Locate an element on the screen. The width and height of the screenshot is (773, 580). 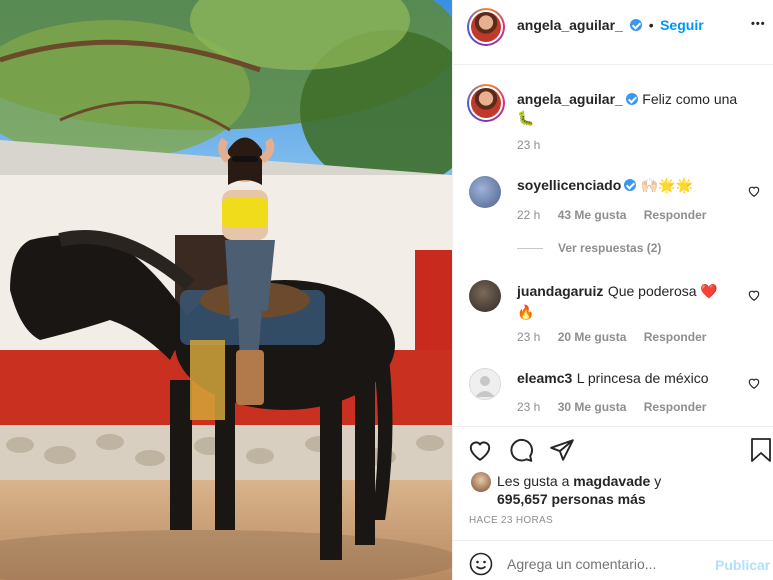
comment-meta: 23 h 30 Me gusta Responder is located at coordinates (611, 407).